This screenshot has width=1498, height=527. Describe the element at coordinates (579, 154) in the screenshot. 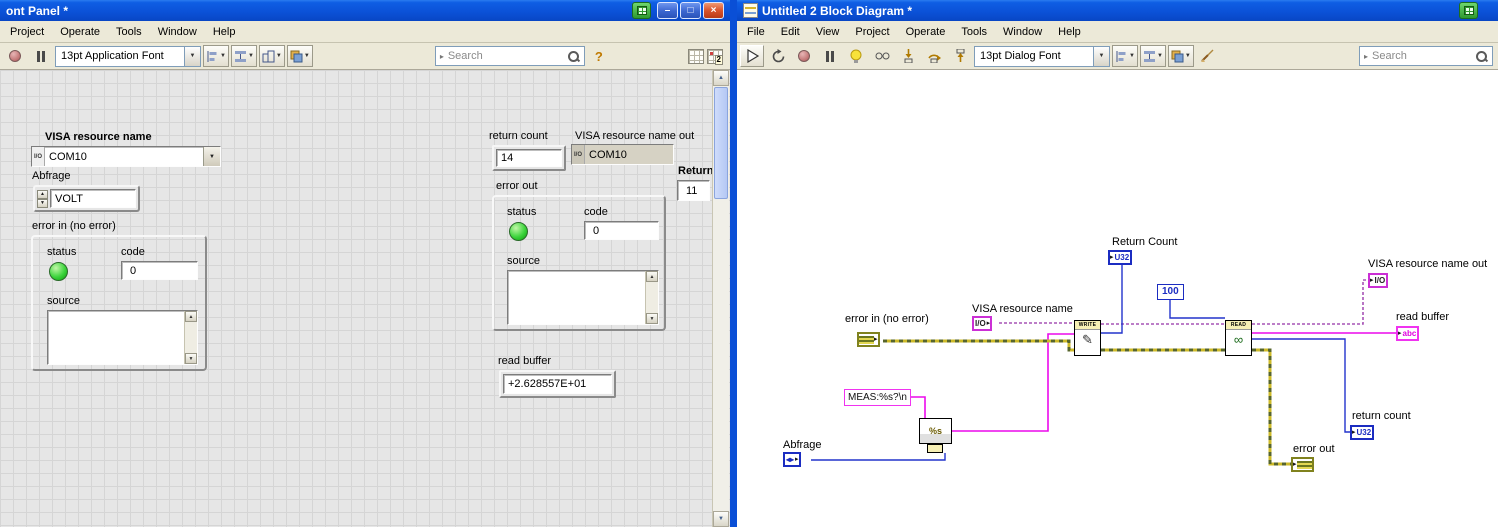

I see `io-type-icon: I/O` at that location.